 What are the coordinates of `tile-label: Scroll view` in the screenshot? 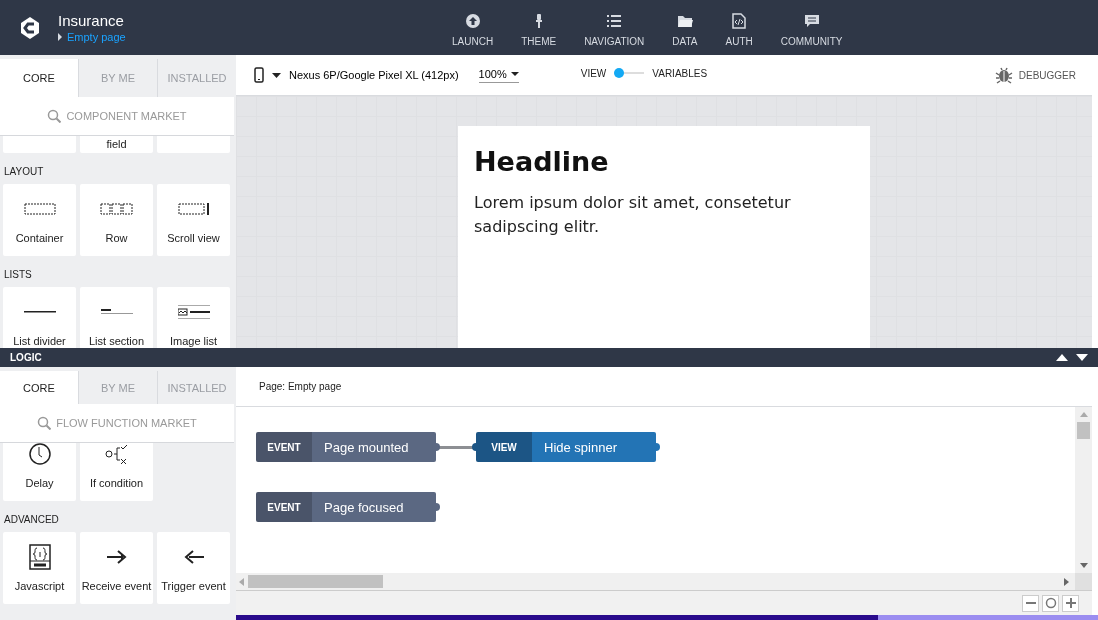 It's located at (193, 238).